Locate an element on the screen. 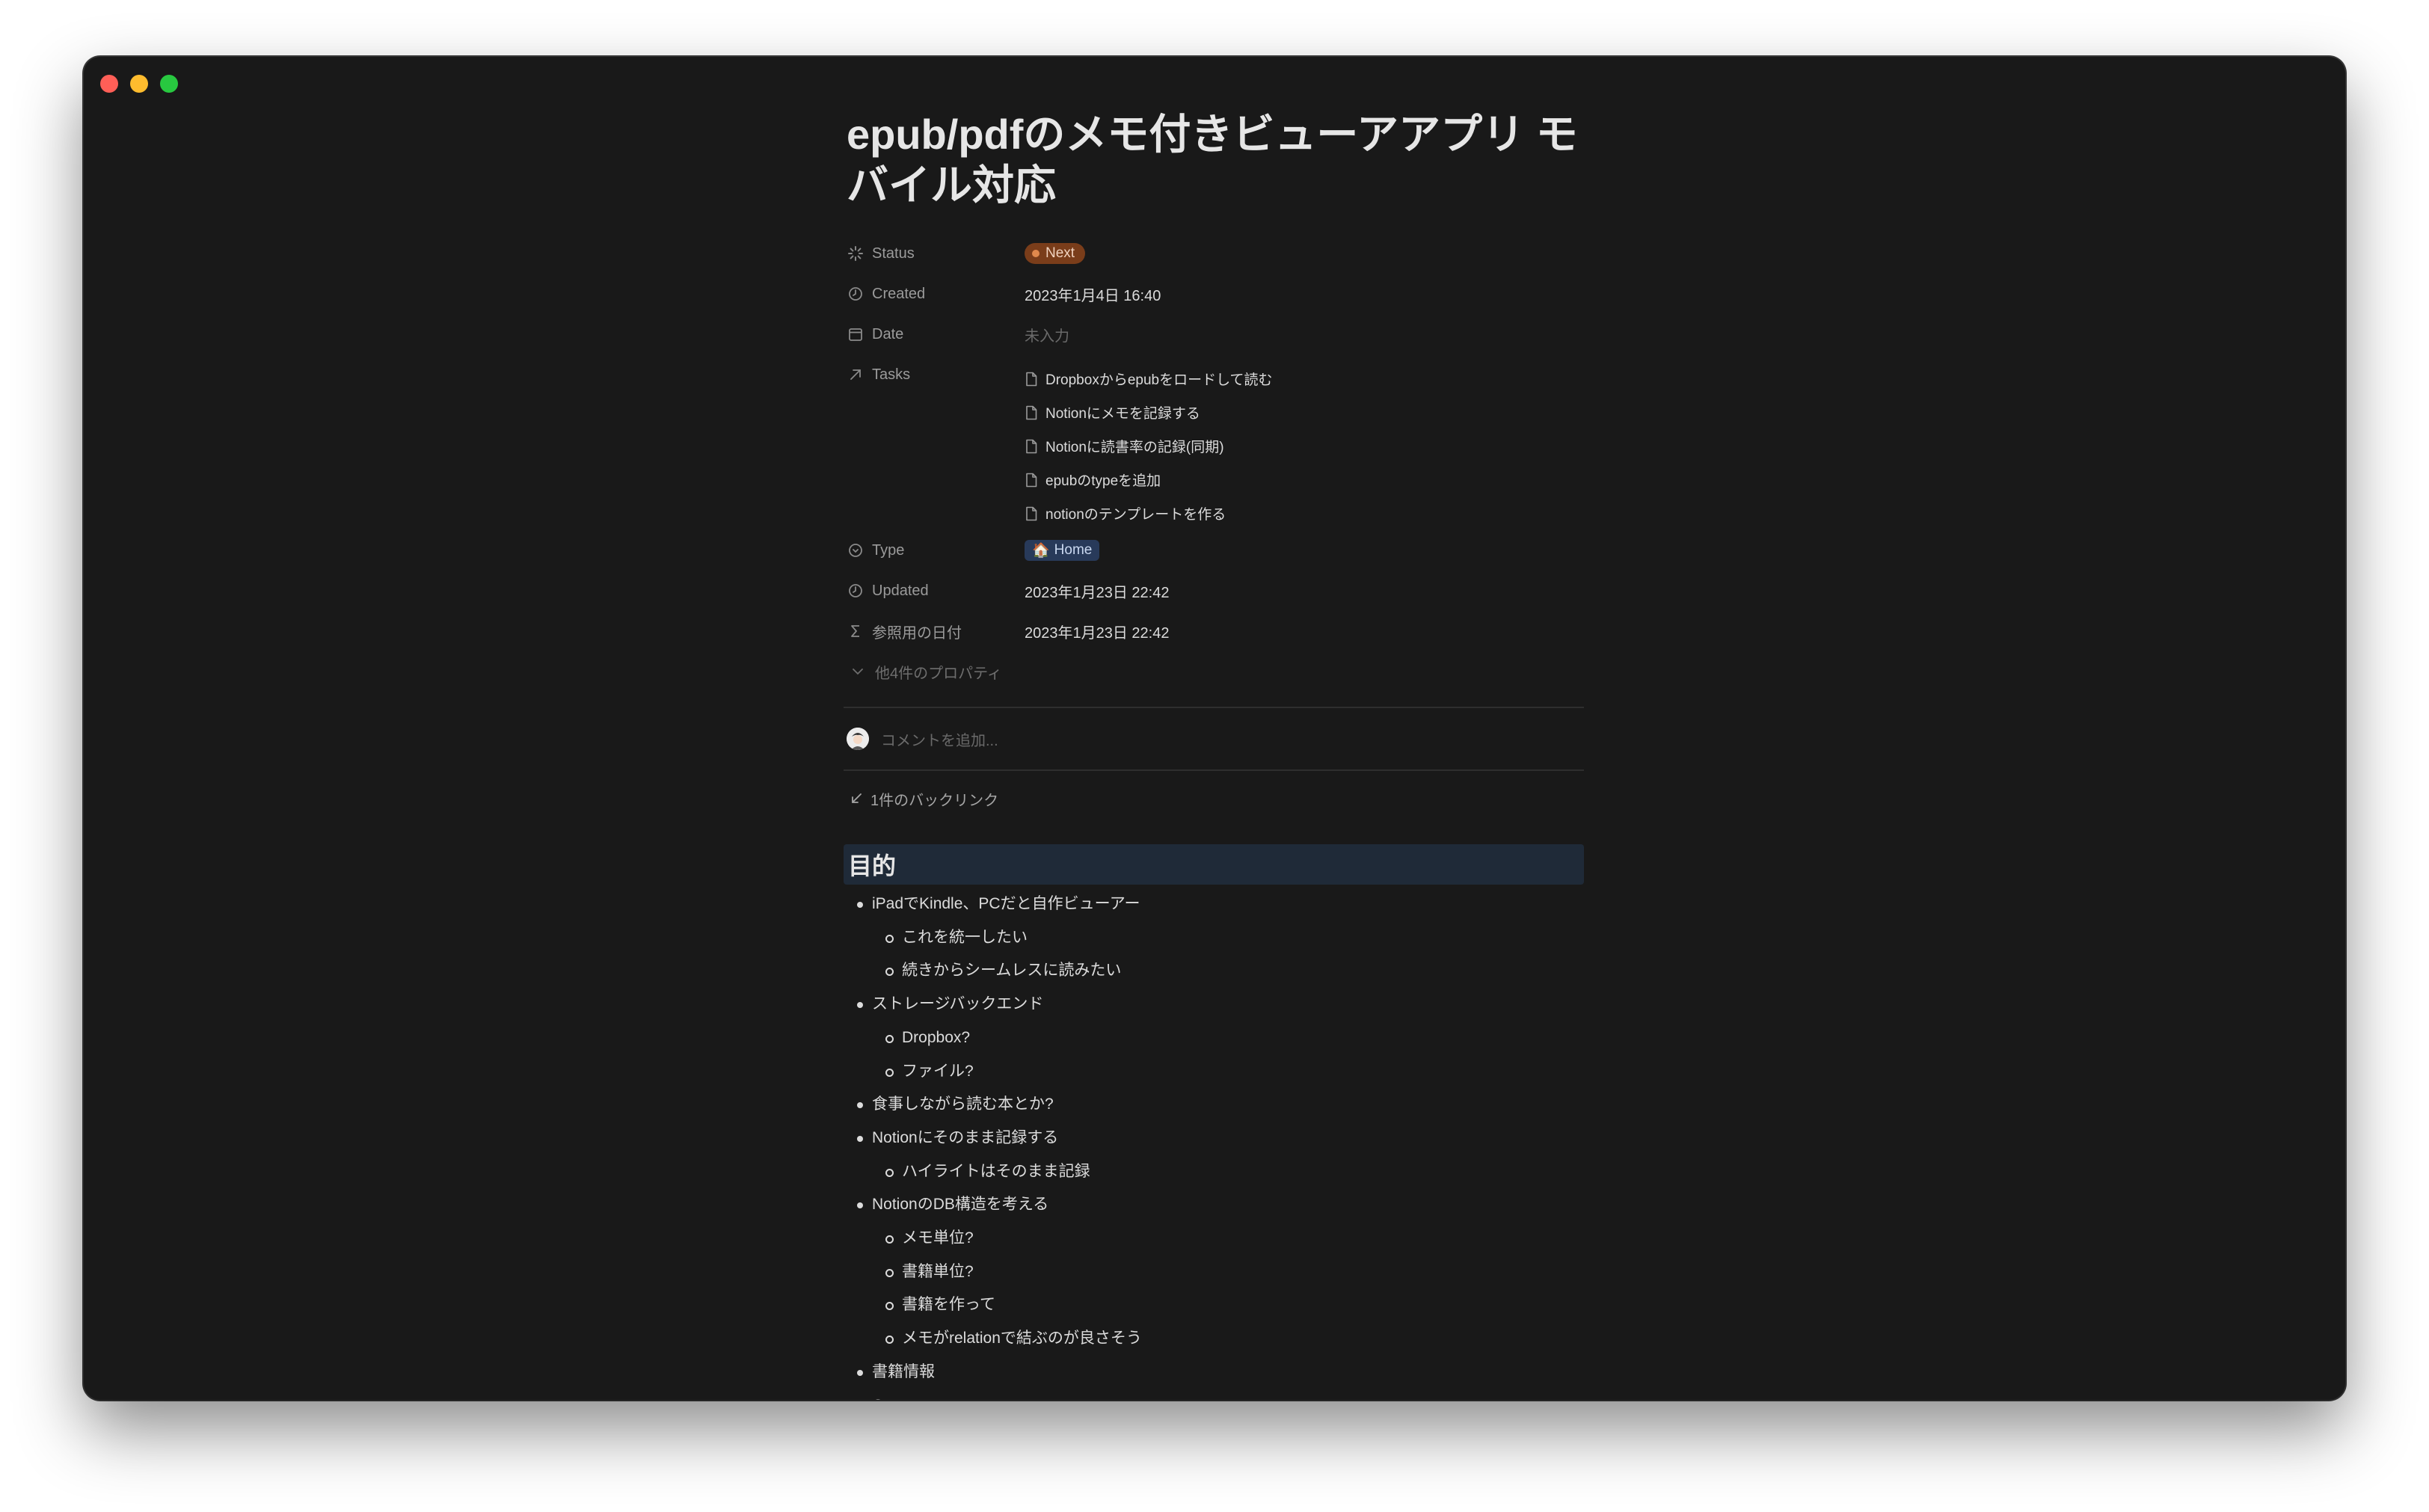  property-label-text: Updated is located at coordinates (900, 590).